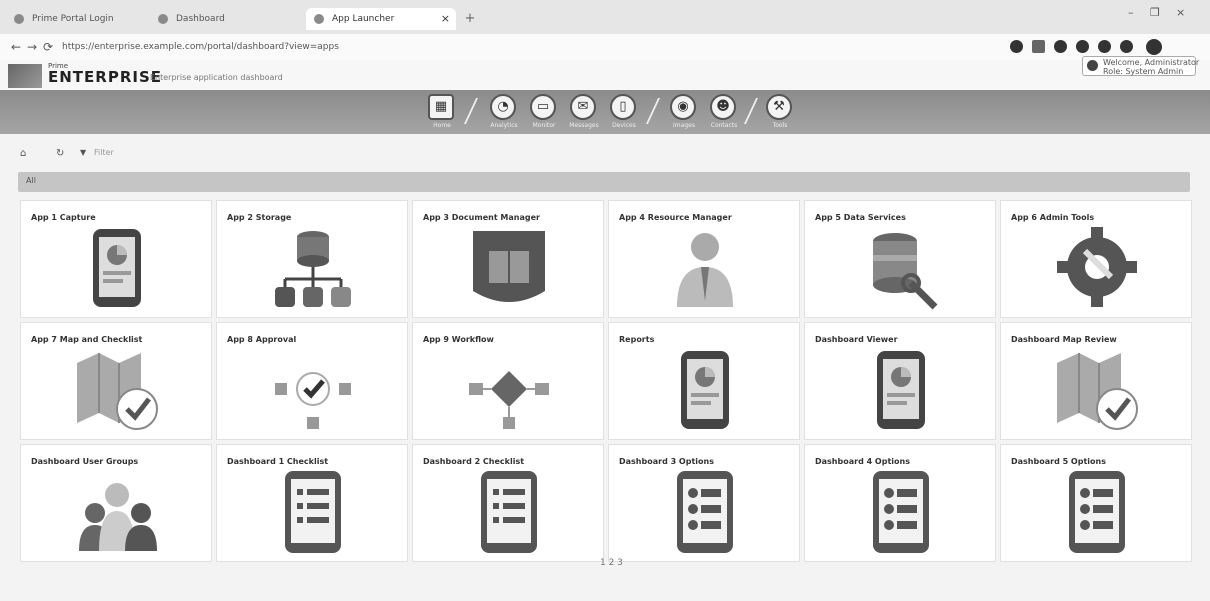 Image resolution: width=1210 pixels, height=601 pixels. I want to click on app-card: Dashboard Map Review, so click(1096, 381).